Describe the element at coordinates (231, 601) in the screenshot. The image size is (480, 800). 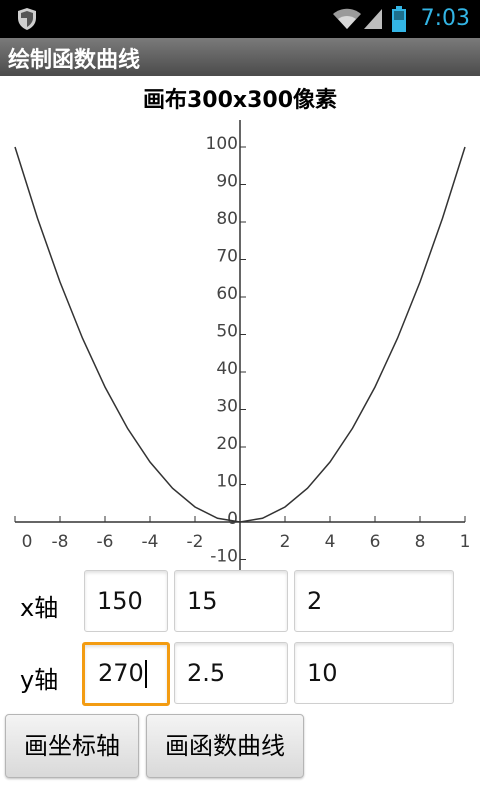
I see `x-axis-field-2: 15` at that location.